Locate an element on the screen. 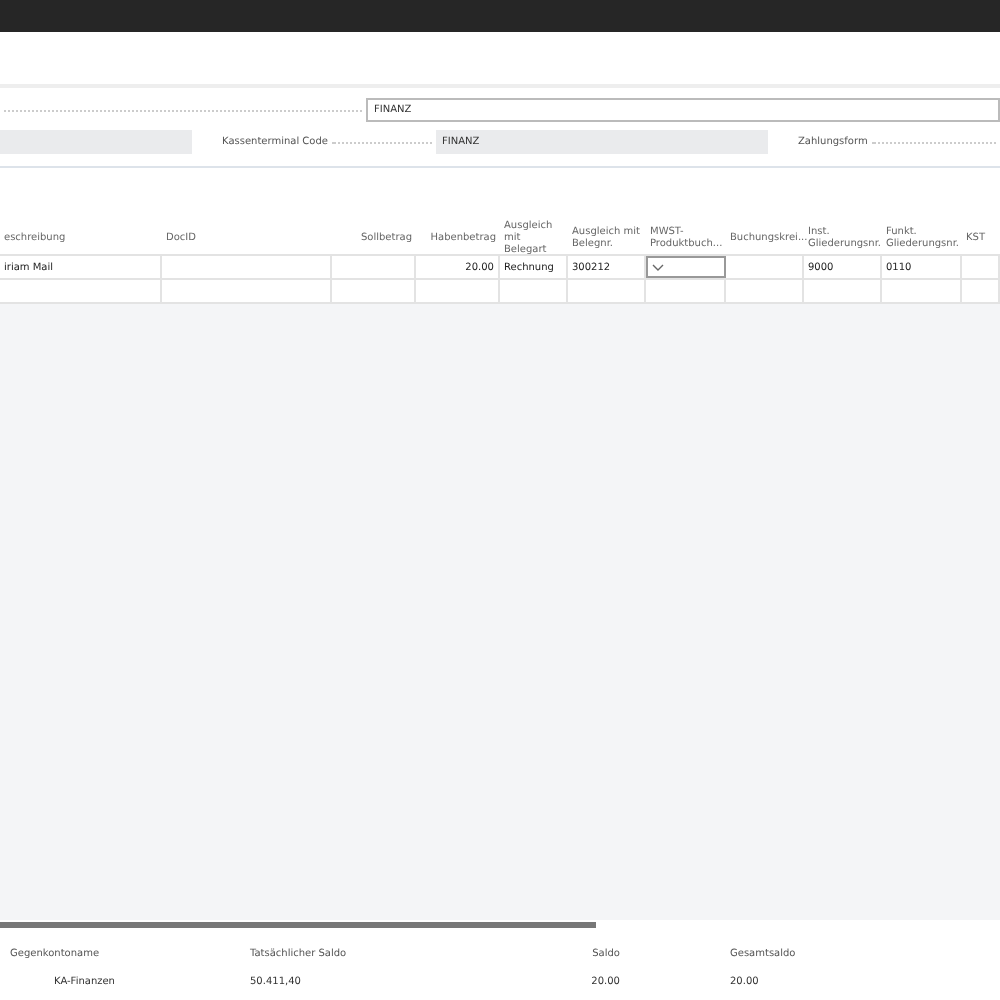 The image size is (1000, 1000). chevron-icon is located at coordinates (658, 267).